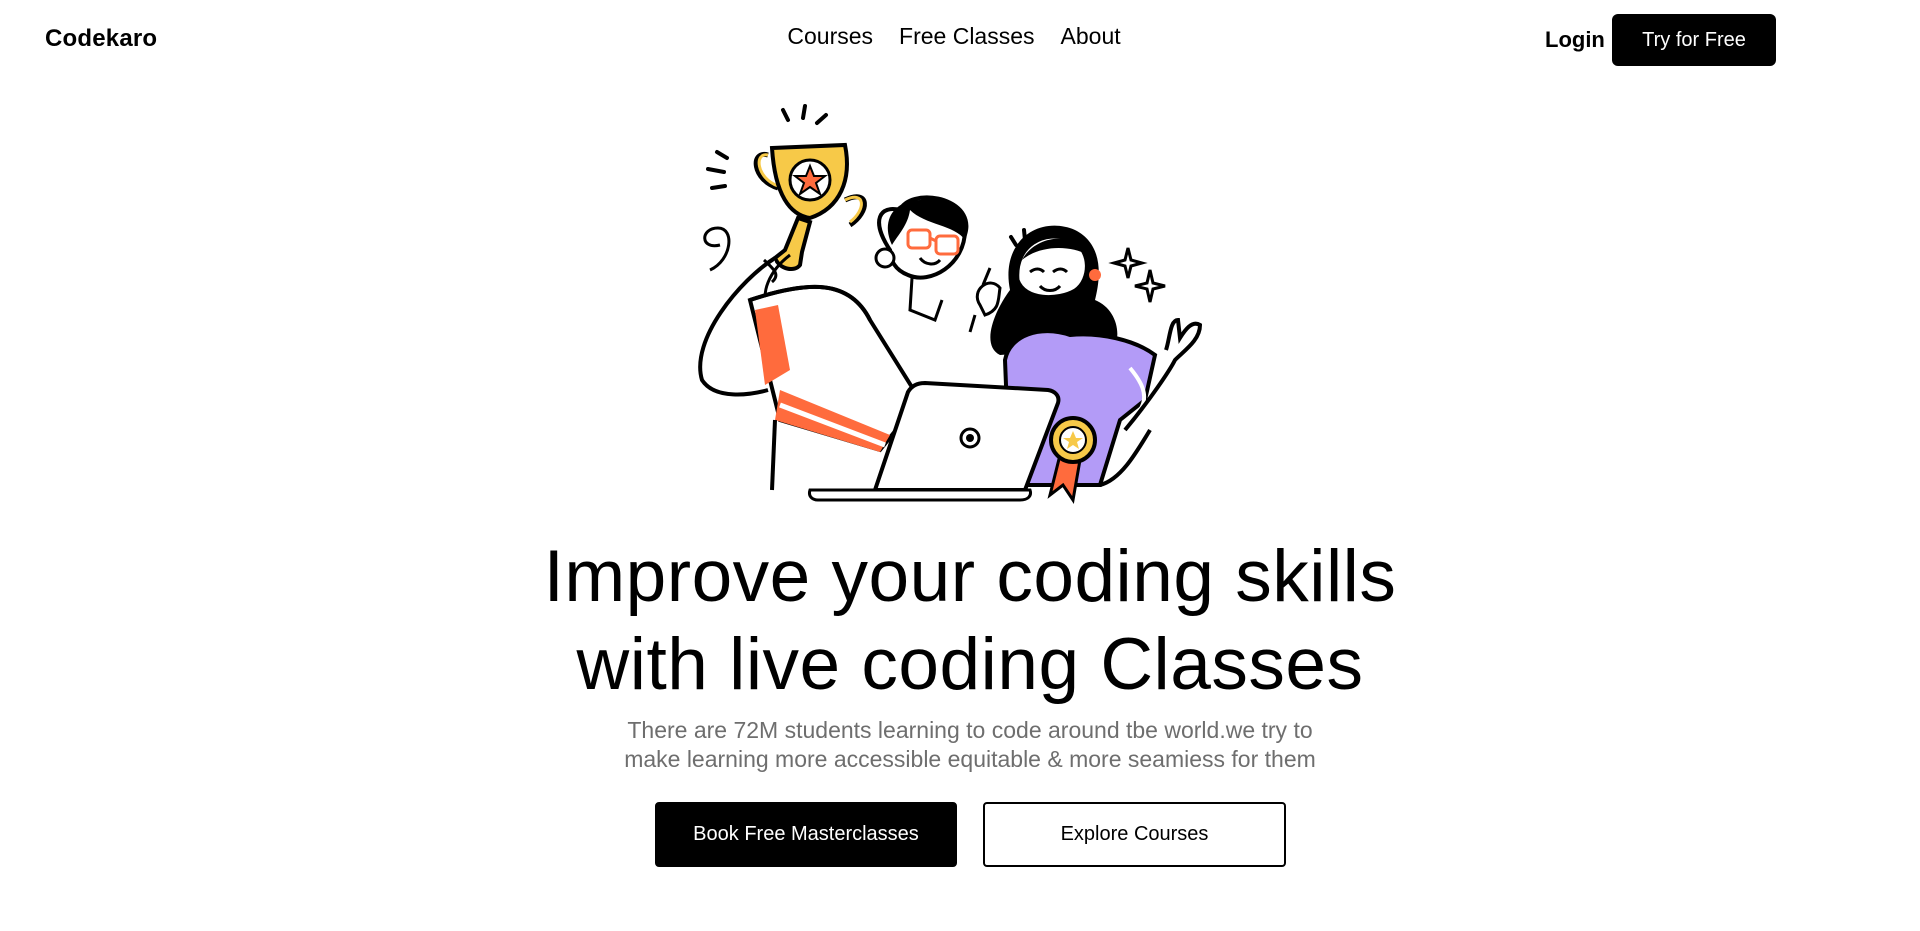 This screenshot has width=1920, height=931. What do you see at coordinates (810, 207) in the screenshot?
I see `trophy-icon` at bounding box center [810, 207].